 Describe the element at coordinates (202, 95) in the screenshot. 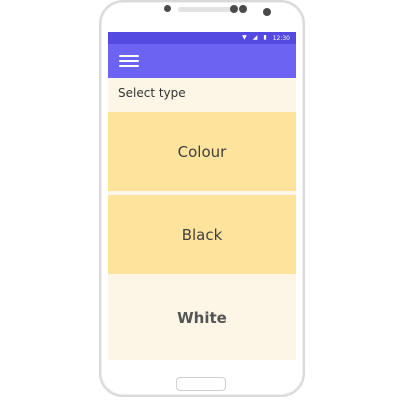

I see `select-type-label: Select type` at that location.